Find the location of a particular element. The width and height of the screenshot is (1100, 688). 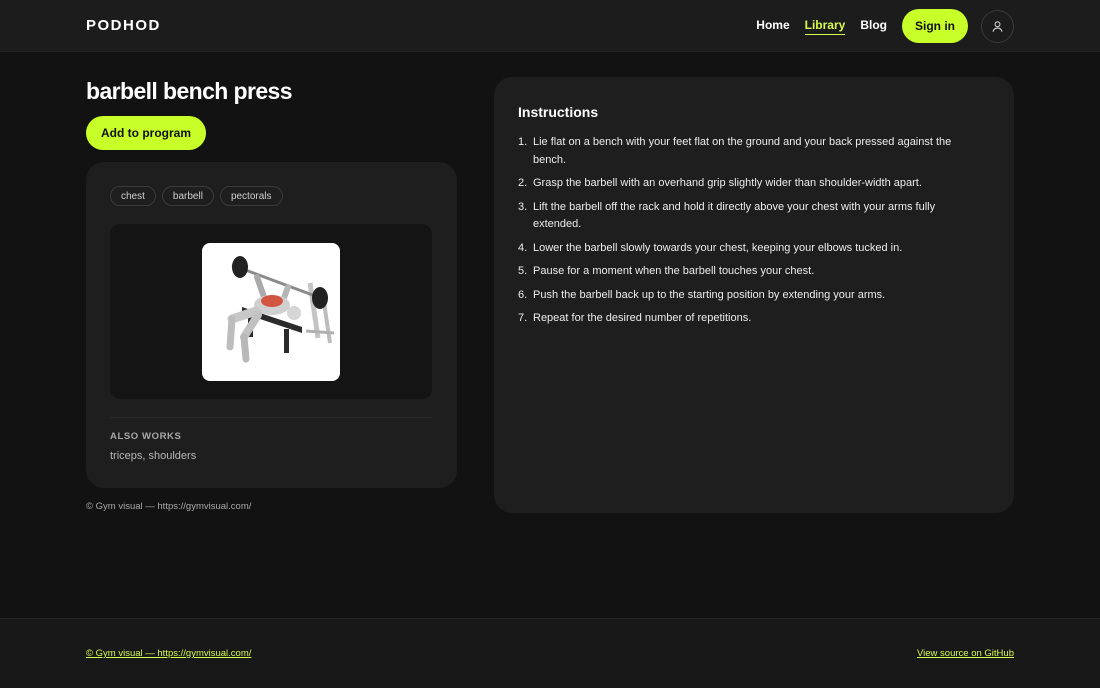

exercise-image is located at coordinates (271, 312).